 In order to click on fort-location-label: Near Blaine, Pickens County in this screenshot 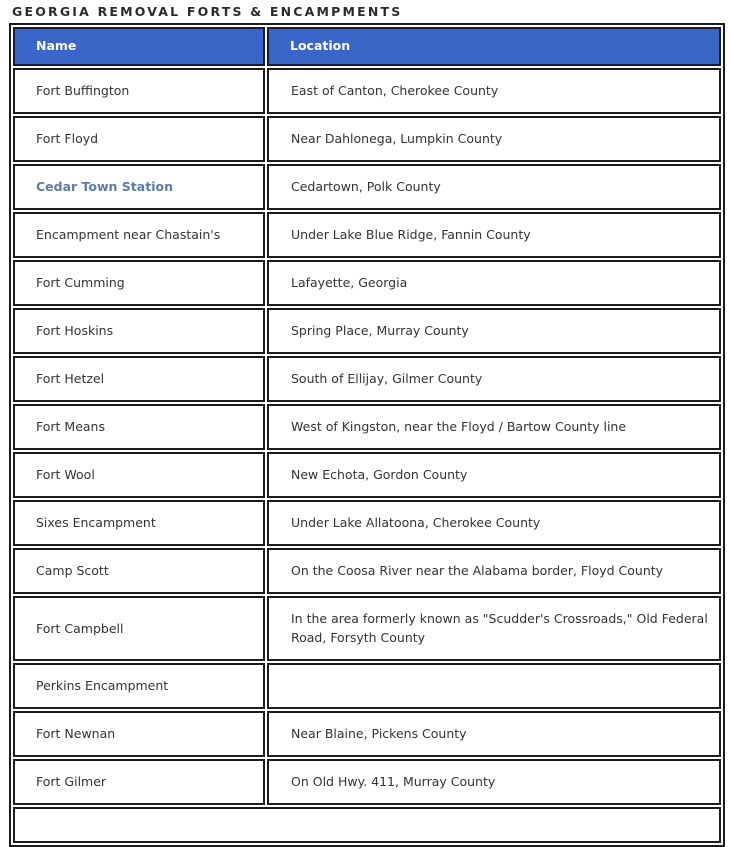, I will do `click(379, 733)`.